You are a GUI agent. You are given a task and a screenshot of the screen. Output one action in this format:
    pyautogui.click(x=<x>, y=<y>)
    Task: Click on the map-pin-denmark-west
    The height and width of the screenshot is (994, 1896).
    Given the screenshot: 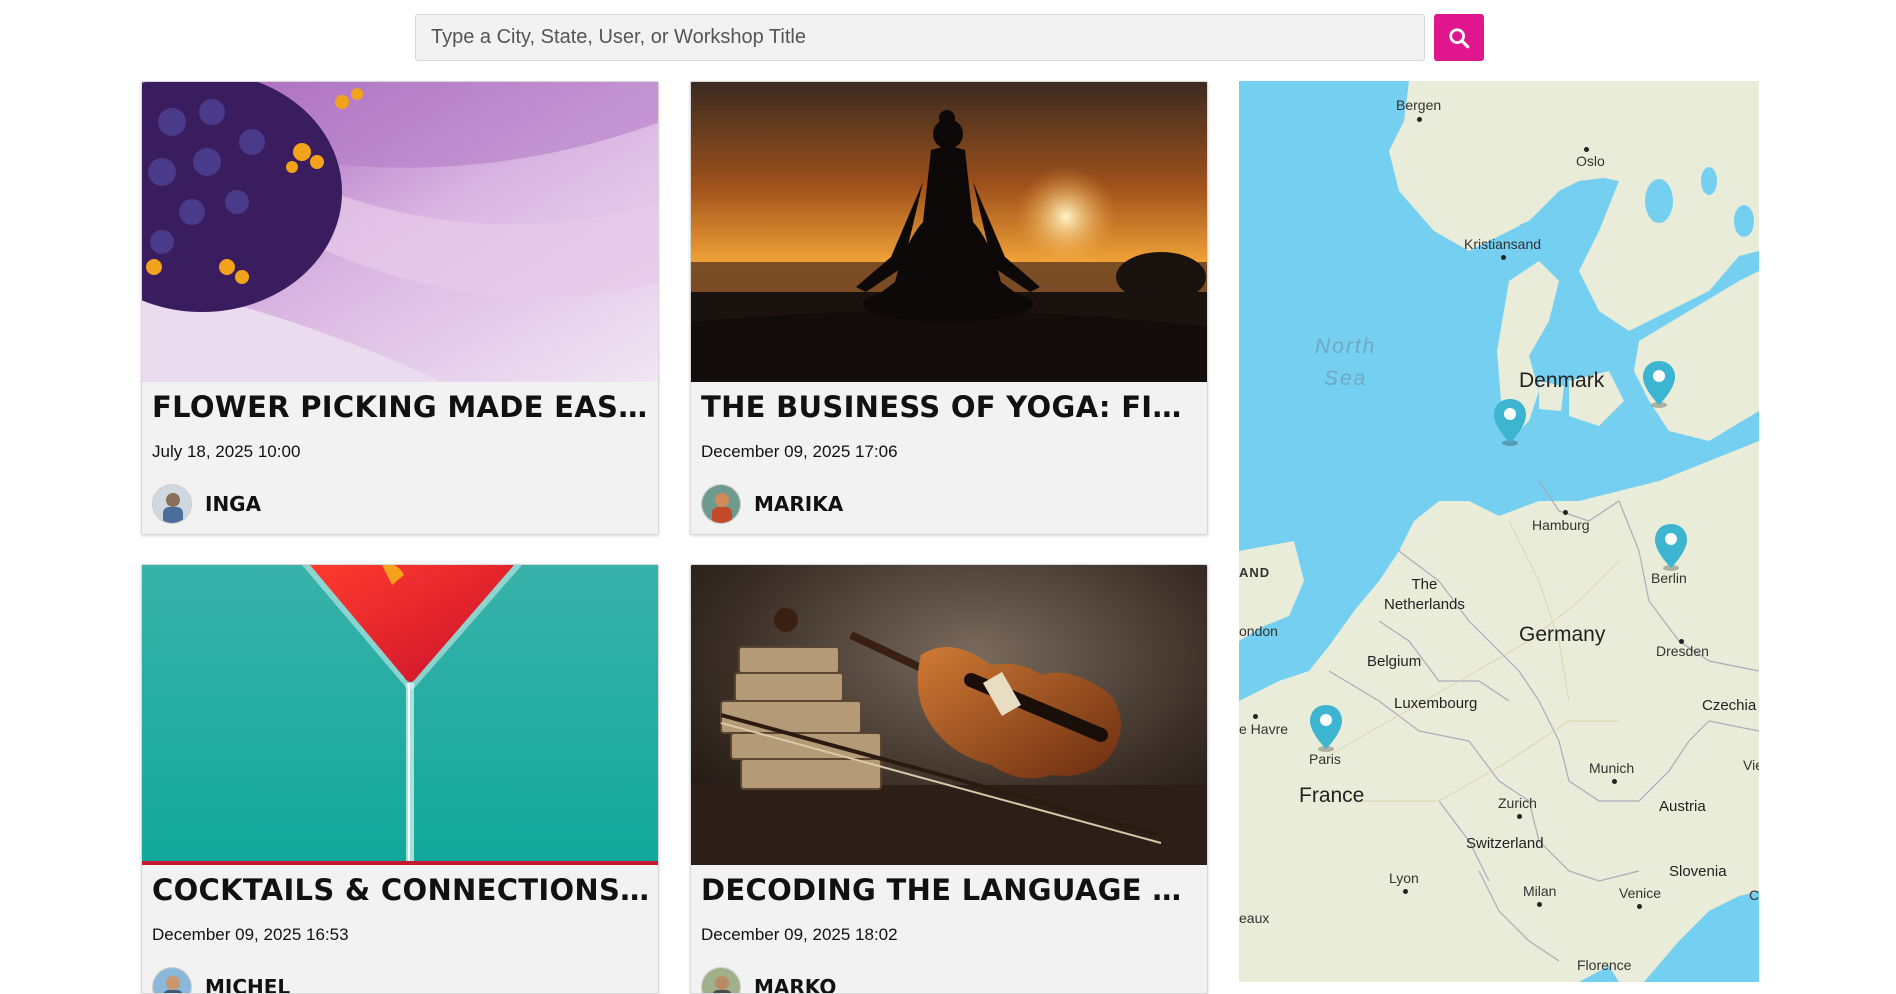 What is the action you would take?
    pyautogui.click(x=1510, y=422)
    